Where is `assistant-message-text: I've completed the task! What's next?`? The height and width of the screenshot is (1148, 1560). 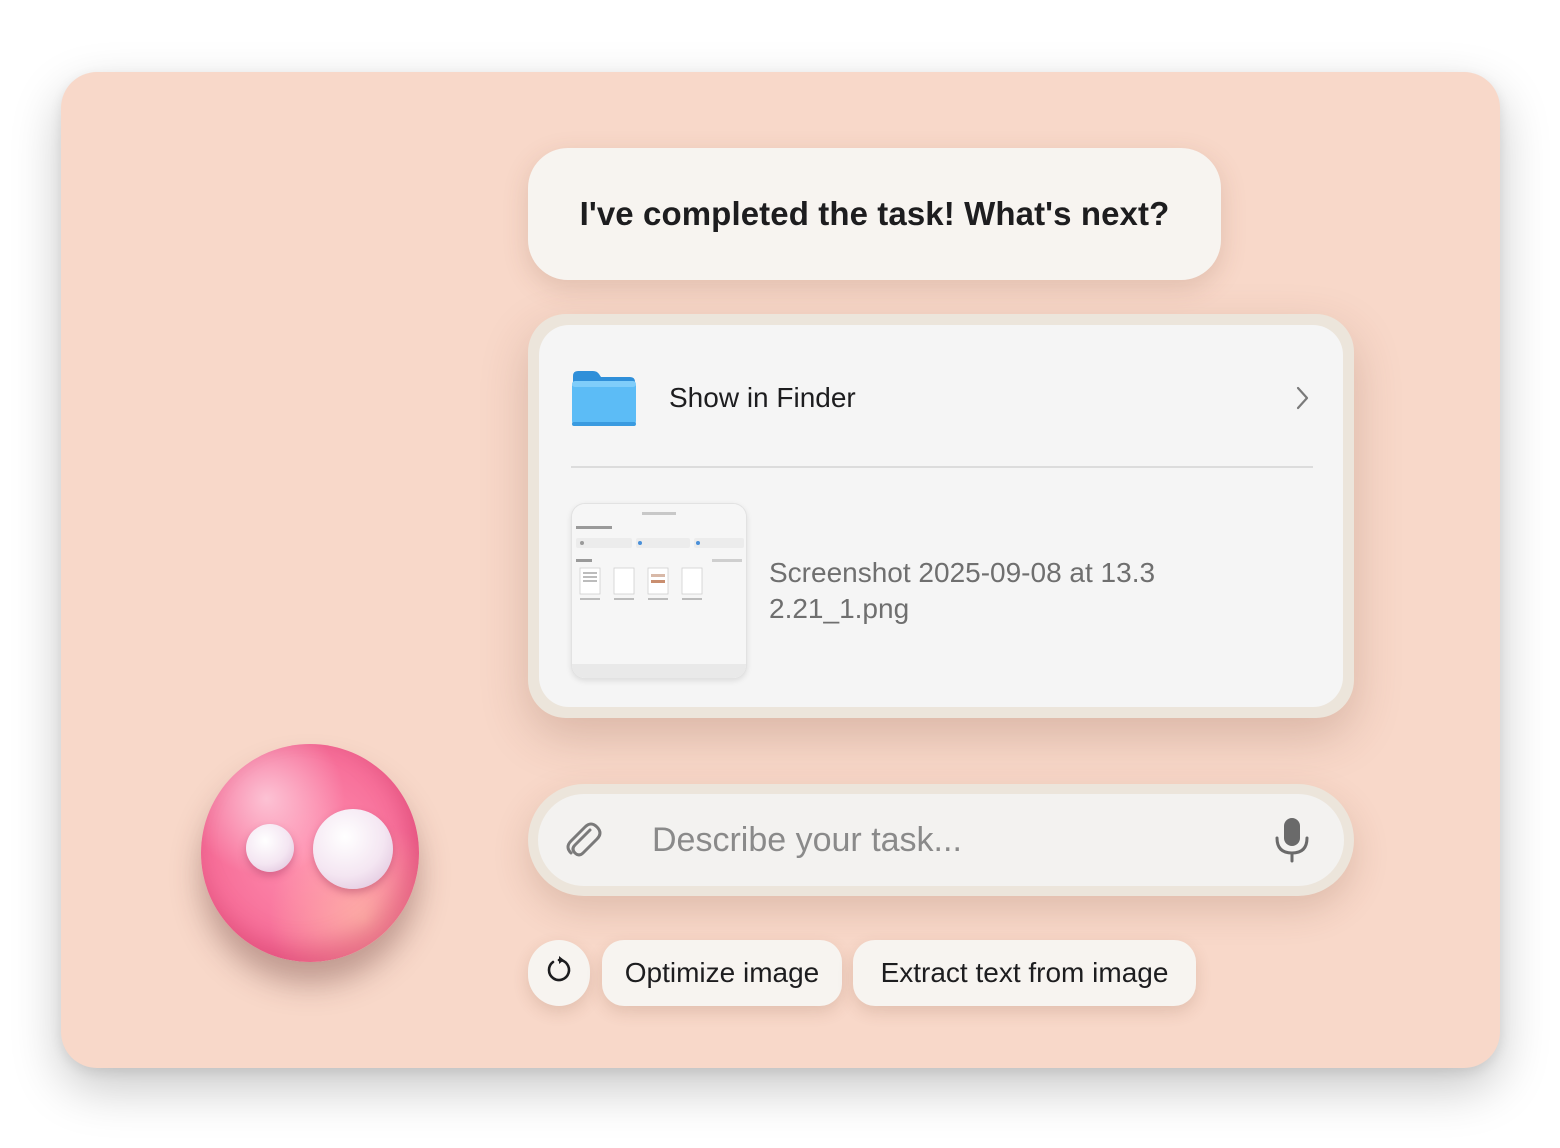
assistant-message-text: I've completed the task! What's next? is located at coordinates (874, 213).